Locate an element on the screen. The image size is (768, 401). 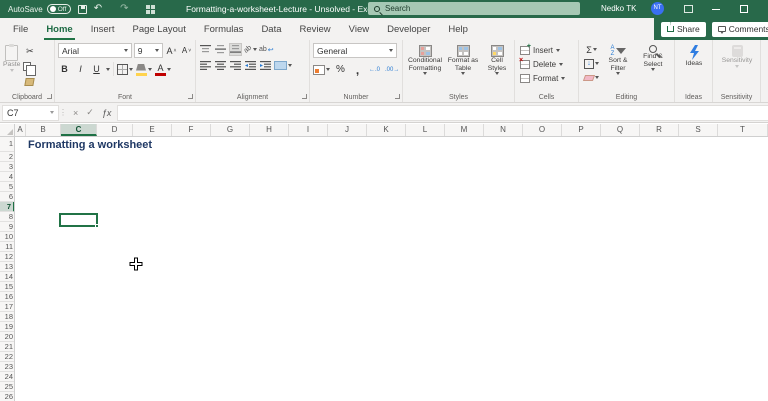
column-header-g: G is located at coordinates (230, 130).